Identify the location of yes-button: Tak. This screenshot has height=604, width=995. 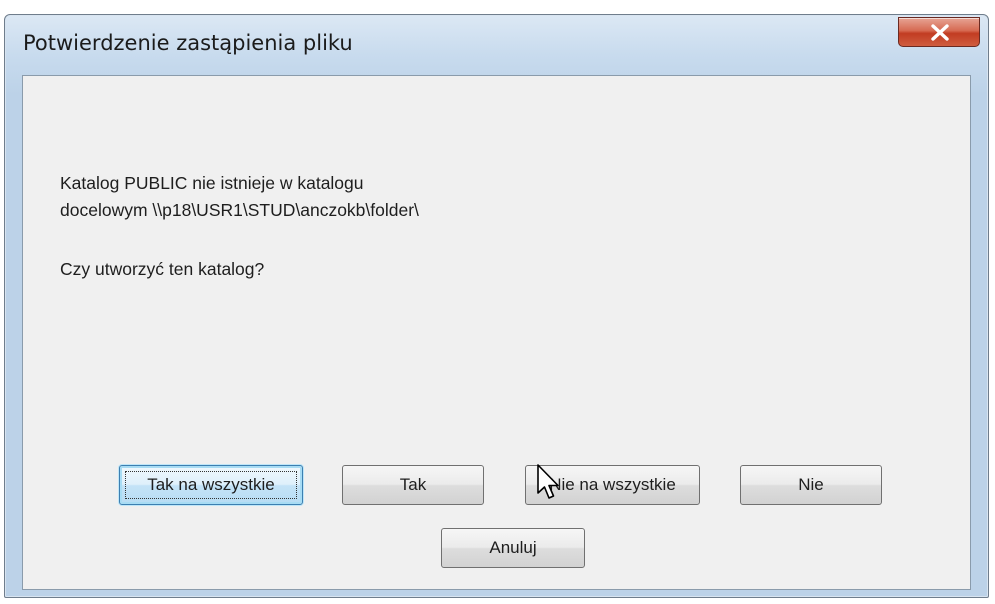
(413, 485).